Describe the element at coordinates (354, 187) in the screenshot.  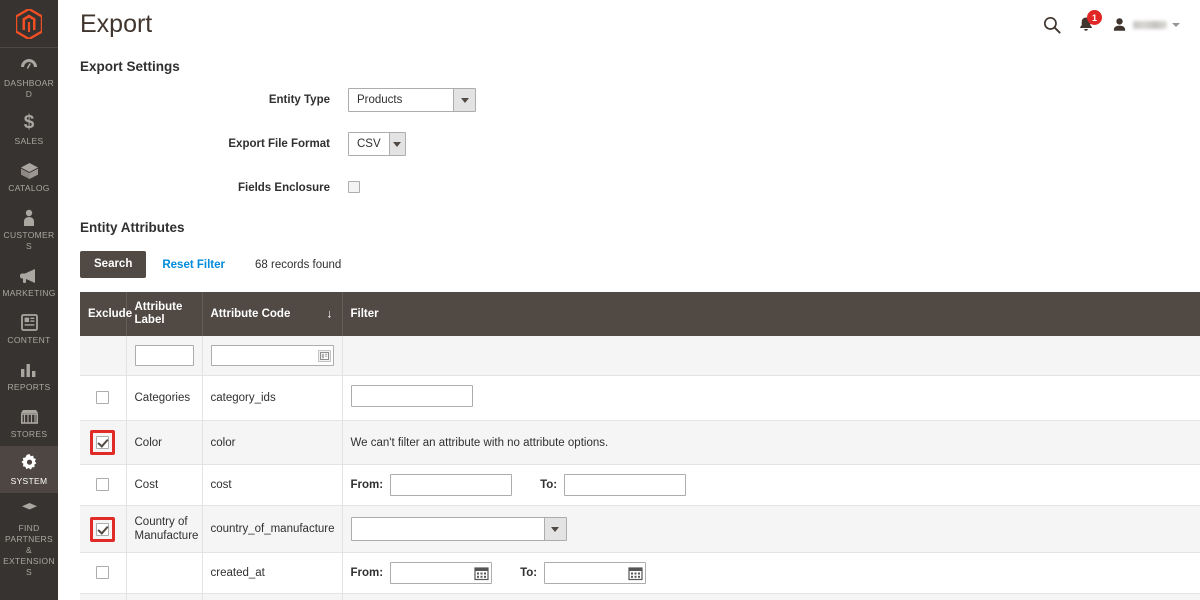
I see `fields-enclosure-checkbox` at that location.